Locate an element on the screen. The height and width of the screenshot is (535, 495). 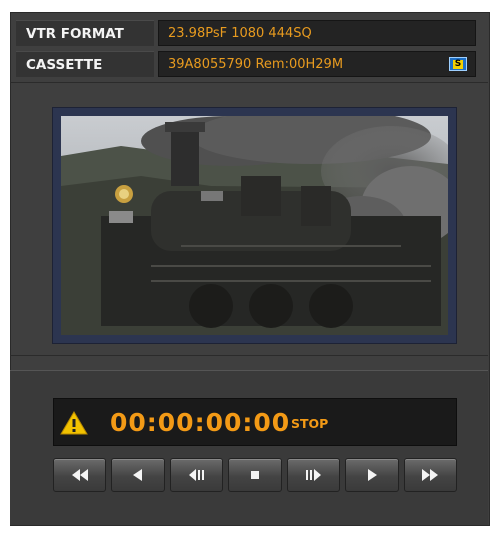
vtr-format-label: VTR FORMAT is located at coordinates (85, 33).